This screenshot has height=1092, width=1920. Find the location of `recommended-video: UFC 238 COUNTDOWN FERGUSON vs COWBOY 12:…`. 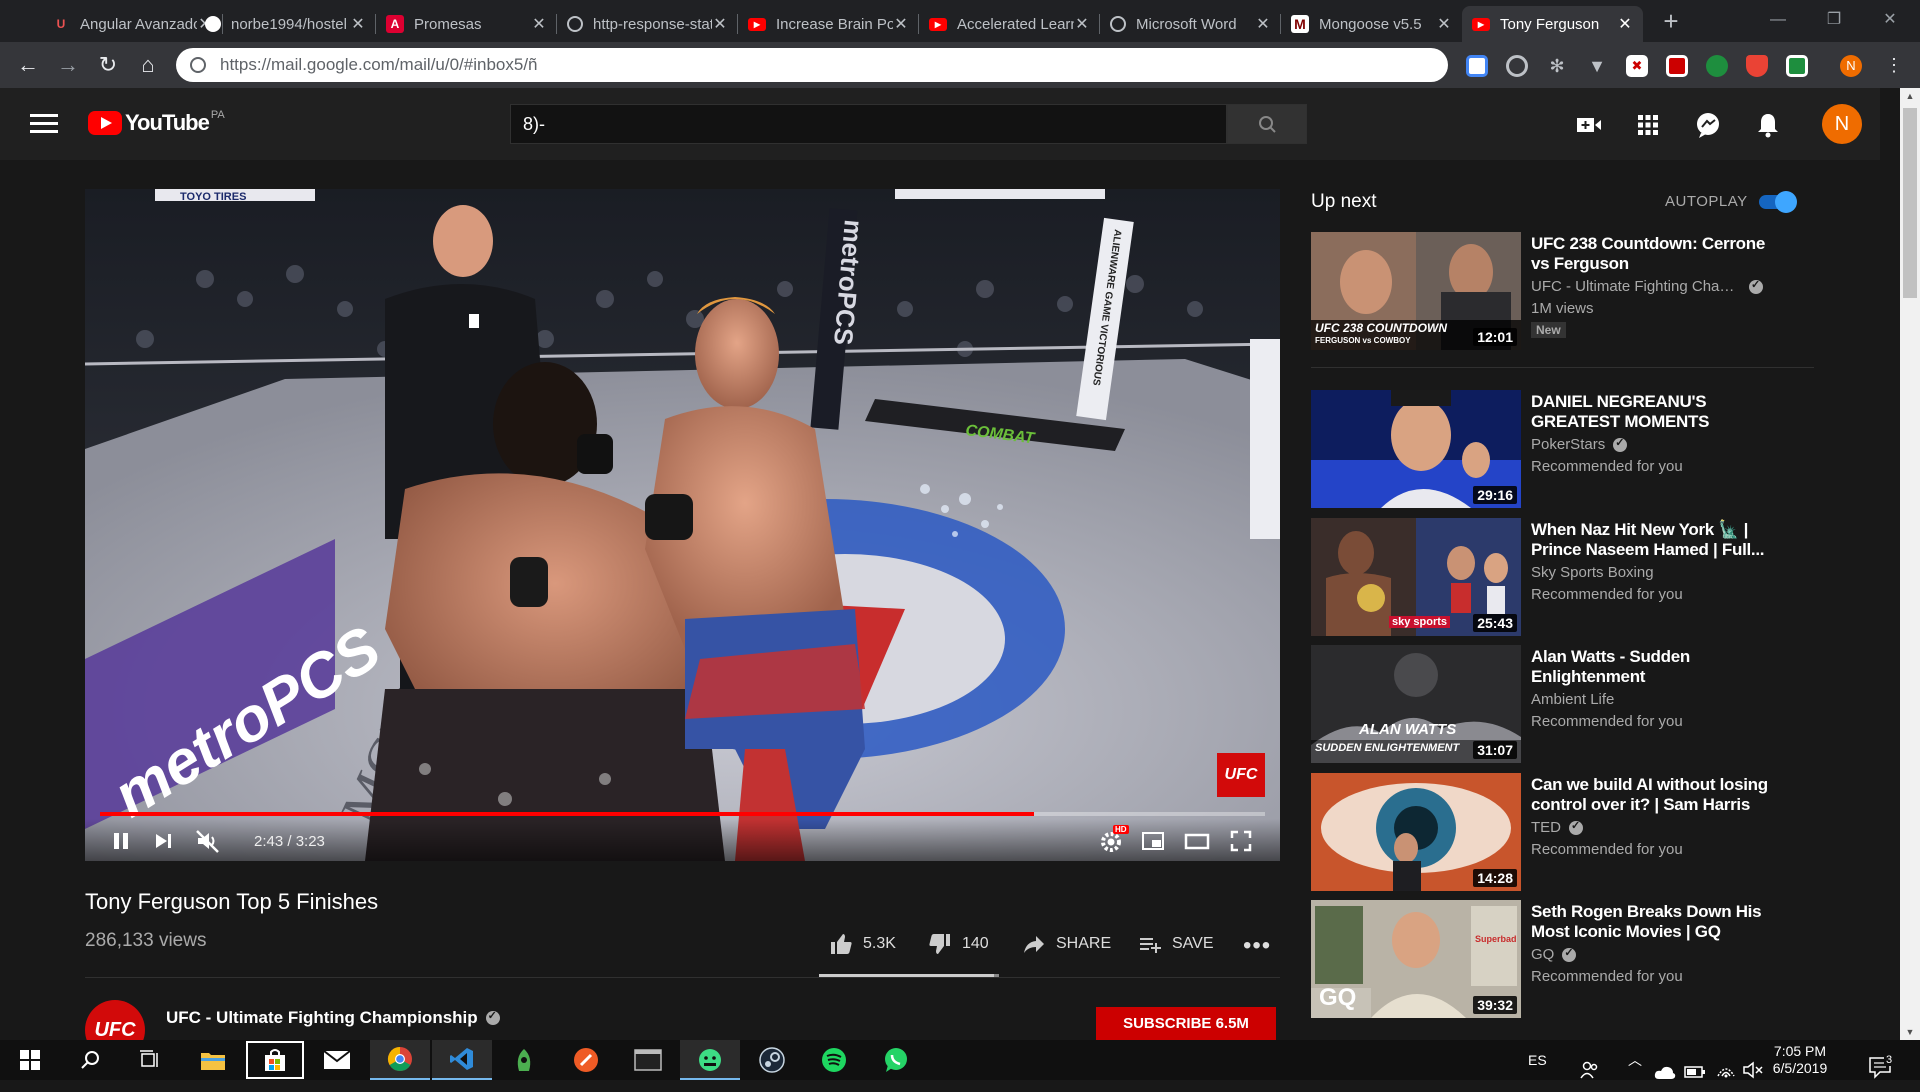

recommended-video: UFC 238 COUNTDOWN FERGUSON vs COWBOY 12:… is located at coordinates (1562, 291).